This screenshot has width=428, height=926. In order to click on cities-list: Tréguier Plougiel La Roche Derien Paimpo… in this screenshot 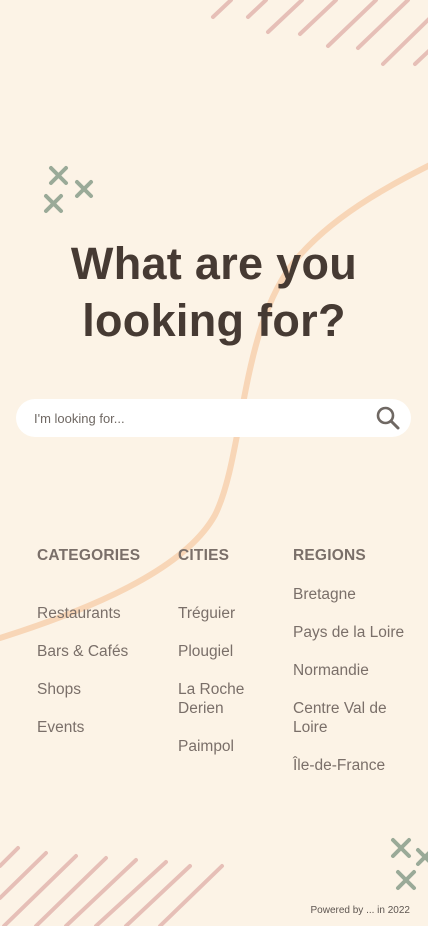, I will do `click(228, 689)`.